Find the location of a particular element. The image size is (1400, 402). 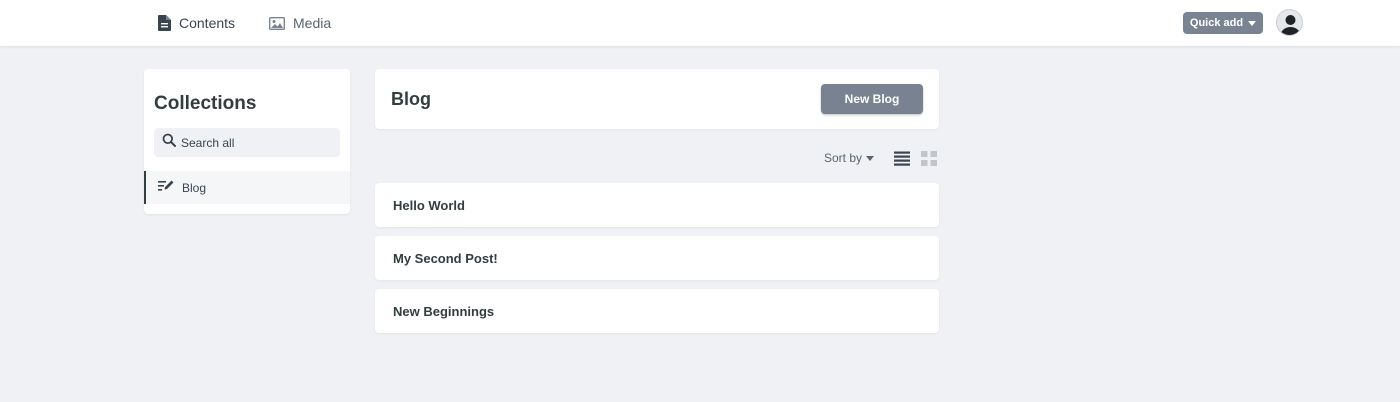

new-entry-button: New Blog is located at coordinates (872, 99).